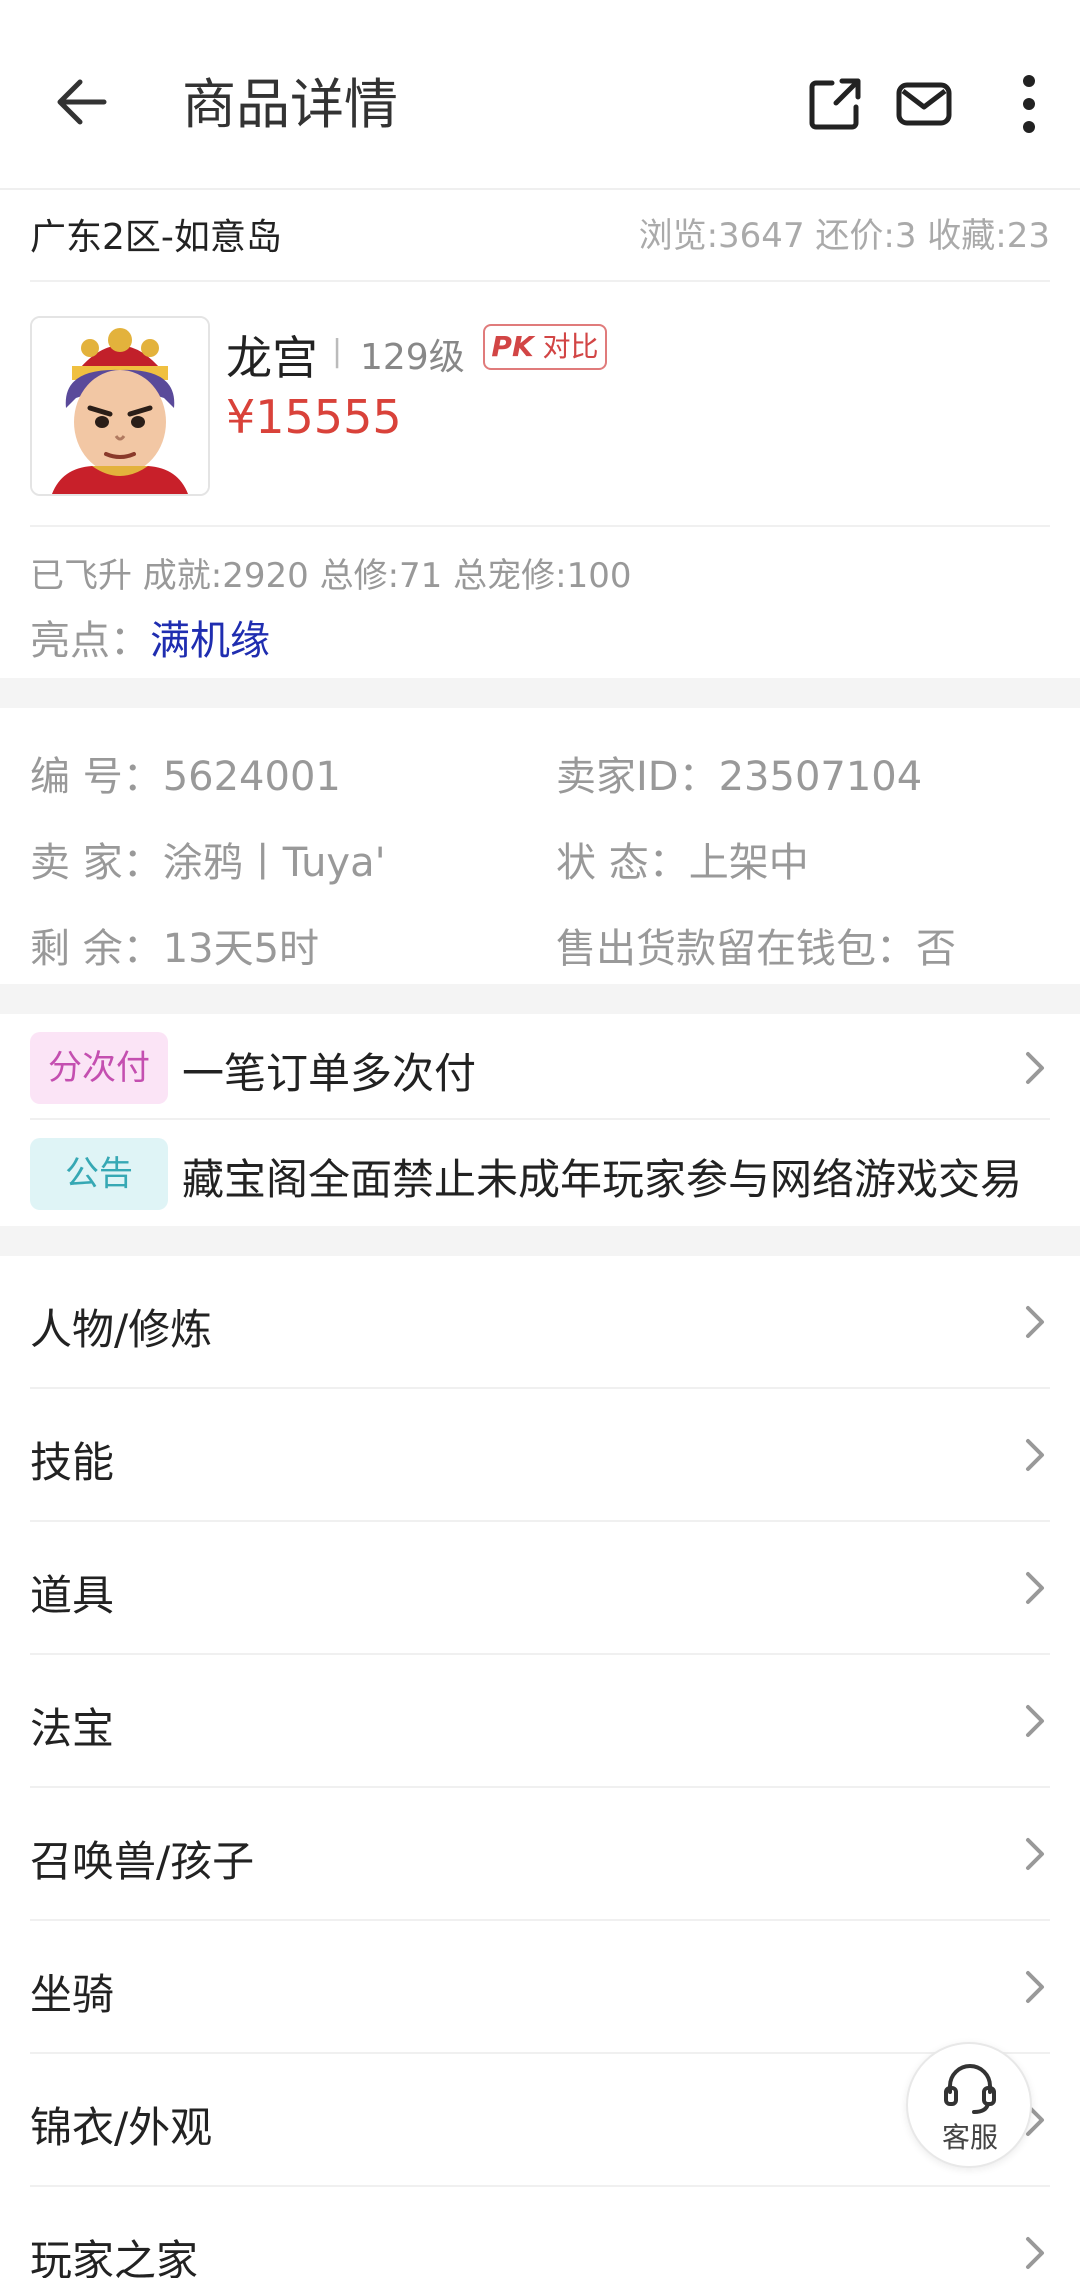 The image size is (1080, 2278). Describe the element at coordinates (682, 863) in the screenshot. I see `listing-status: 状 态：上架中` at that location.